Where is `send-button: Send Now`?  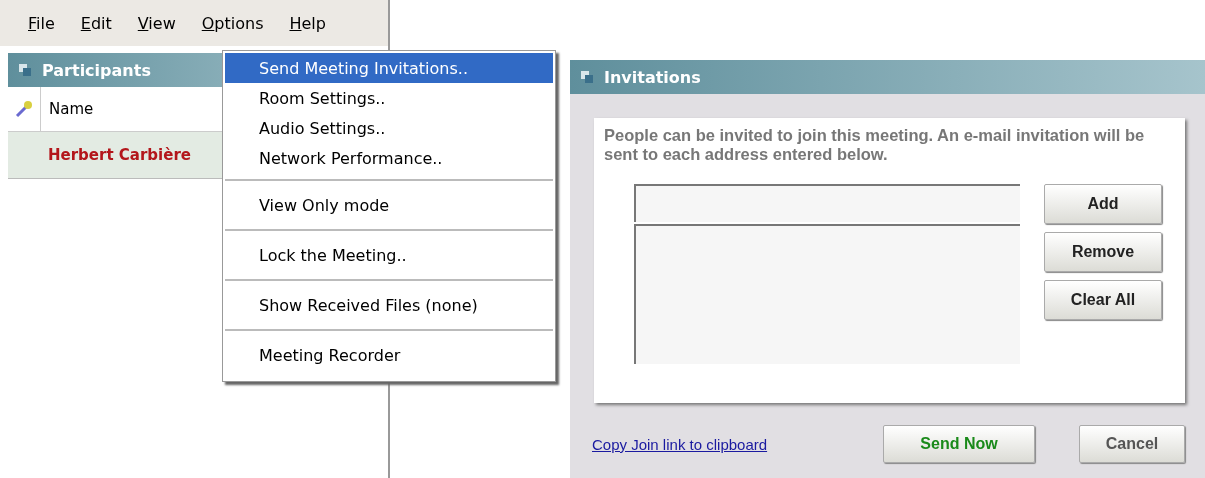 send-button: Send Now is located at coordinates (959, 444).